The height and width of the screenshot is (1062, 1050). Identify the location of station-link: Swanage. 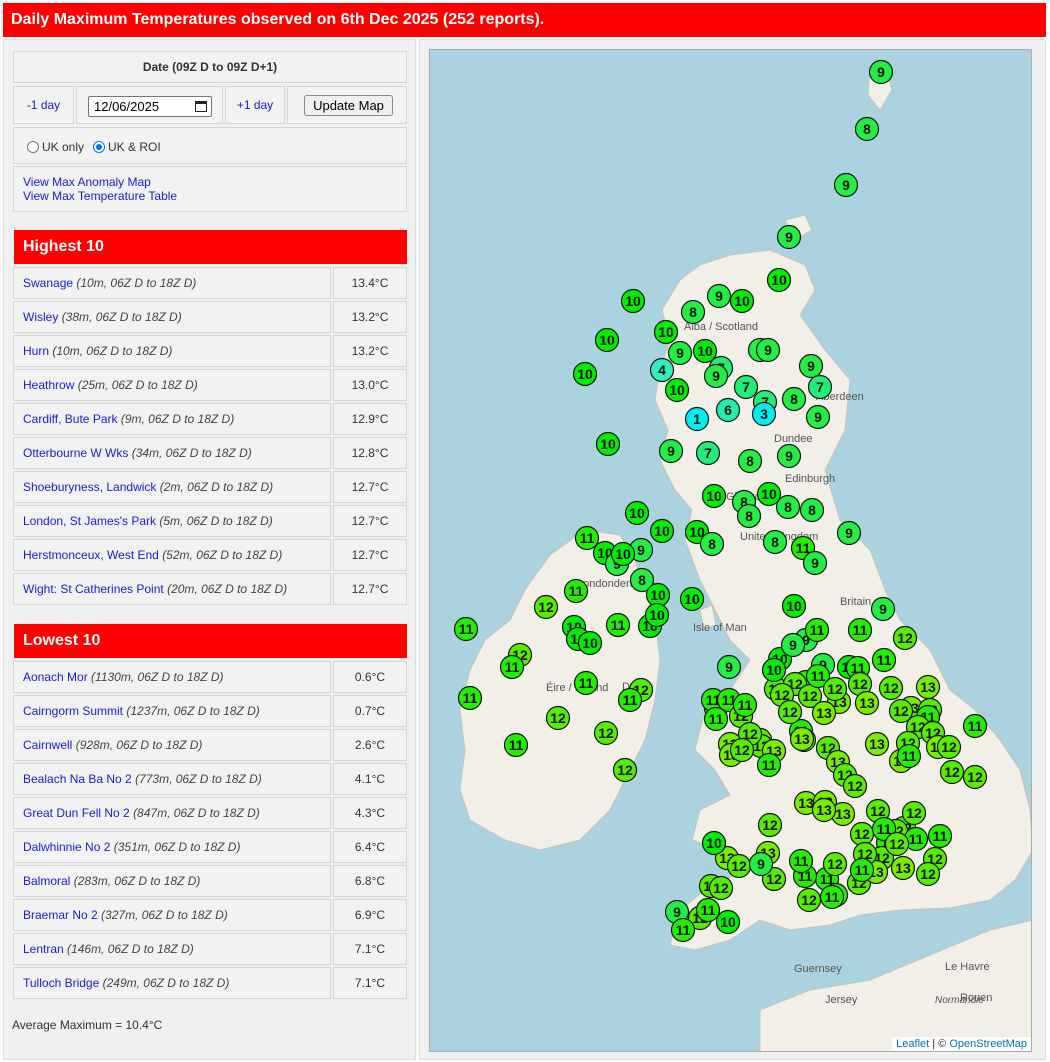
(48, 283).